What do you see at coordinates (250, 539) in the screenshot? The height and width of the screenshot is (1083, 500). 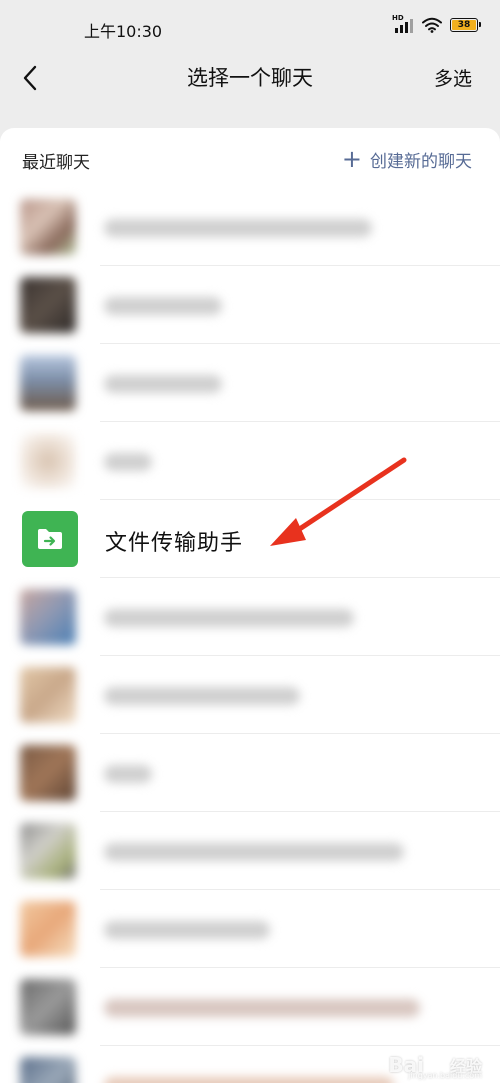 I see `file-transfer-row: 文件传输助手` at bounding box center [250, 539].